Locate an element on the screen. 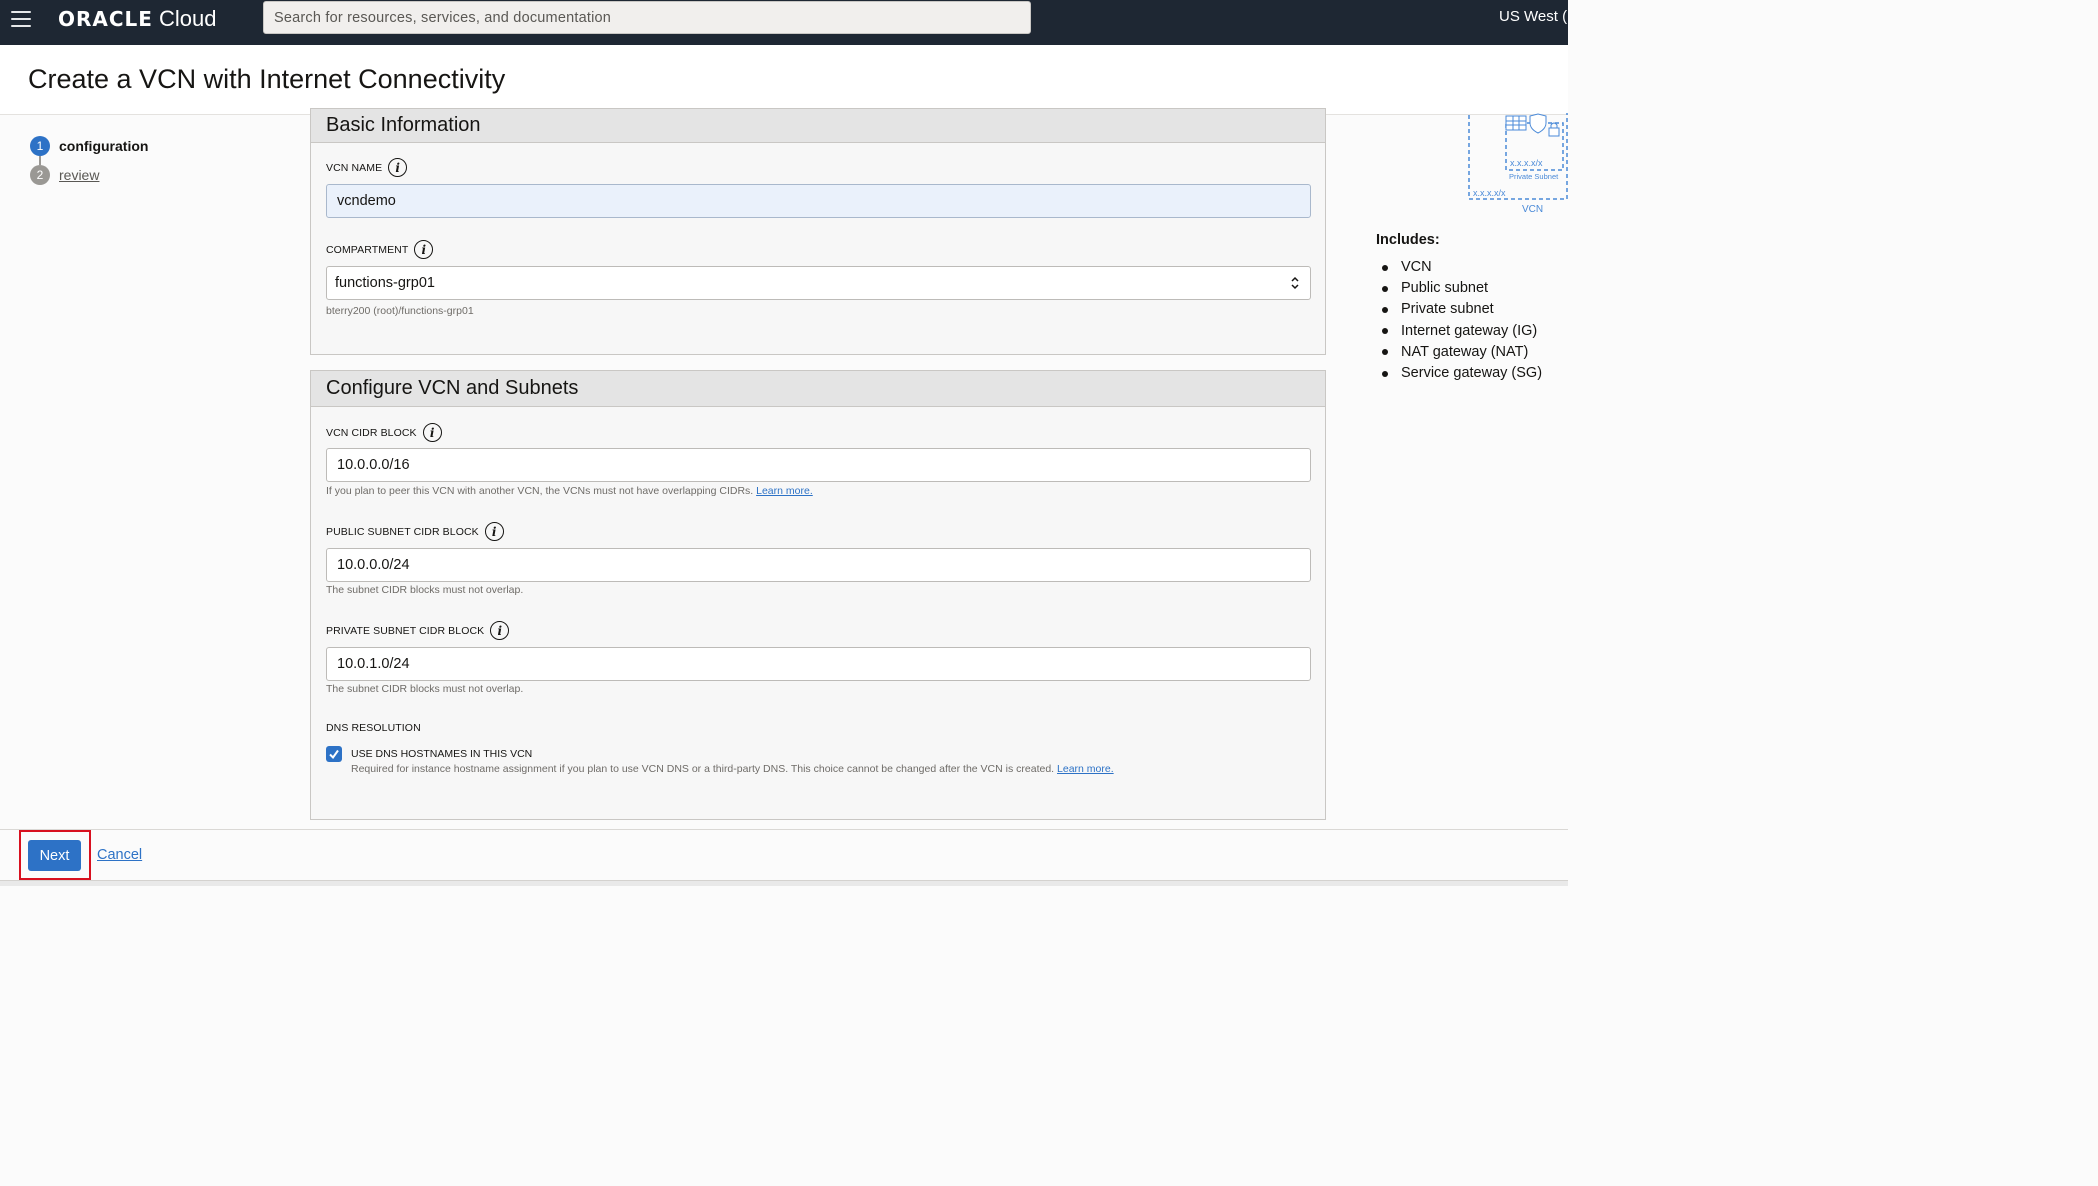 The image size is (2098, 1186). compartment-label: COMPARTMENT i is located at coordinates (380, 249).